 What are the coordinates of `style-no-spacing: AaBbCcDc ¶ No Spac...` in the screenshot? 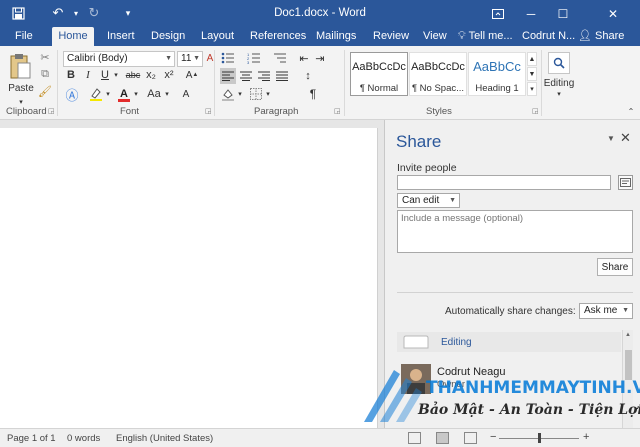 It's located at (438, 74).